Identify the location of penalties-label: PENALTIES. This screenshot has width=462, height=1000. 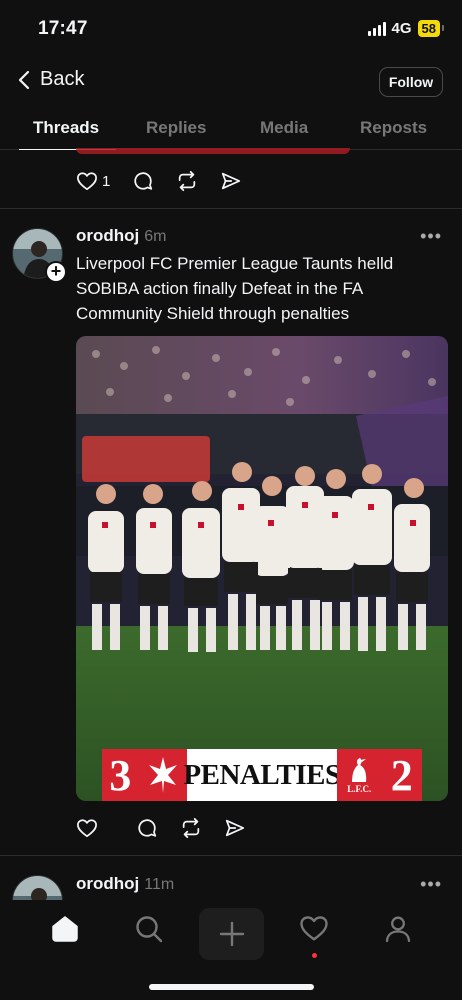
(262, 775).